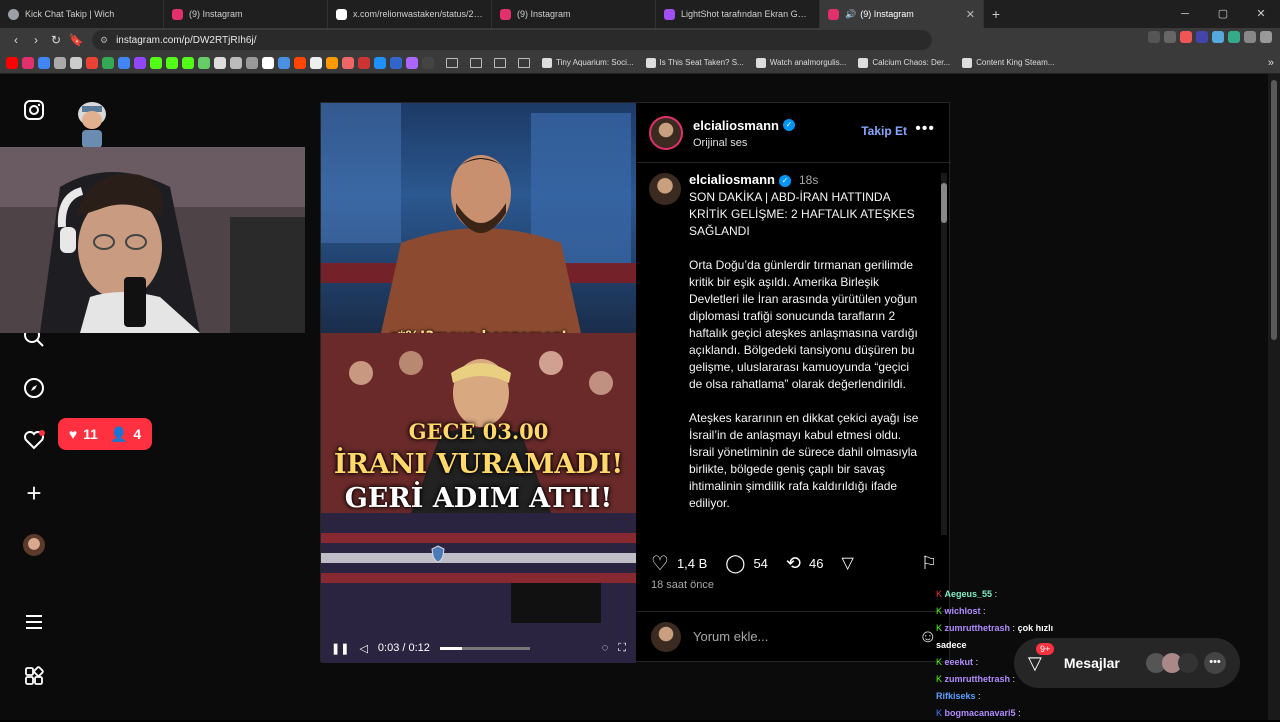 Image resolution: width=1280 pixels, height=722 pixels. Describe the element at coordinates (732, 179) in the screenshot. I see `caption-username: elcialiosmann` at that location.